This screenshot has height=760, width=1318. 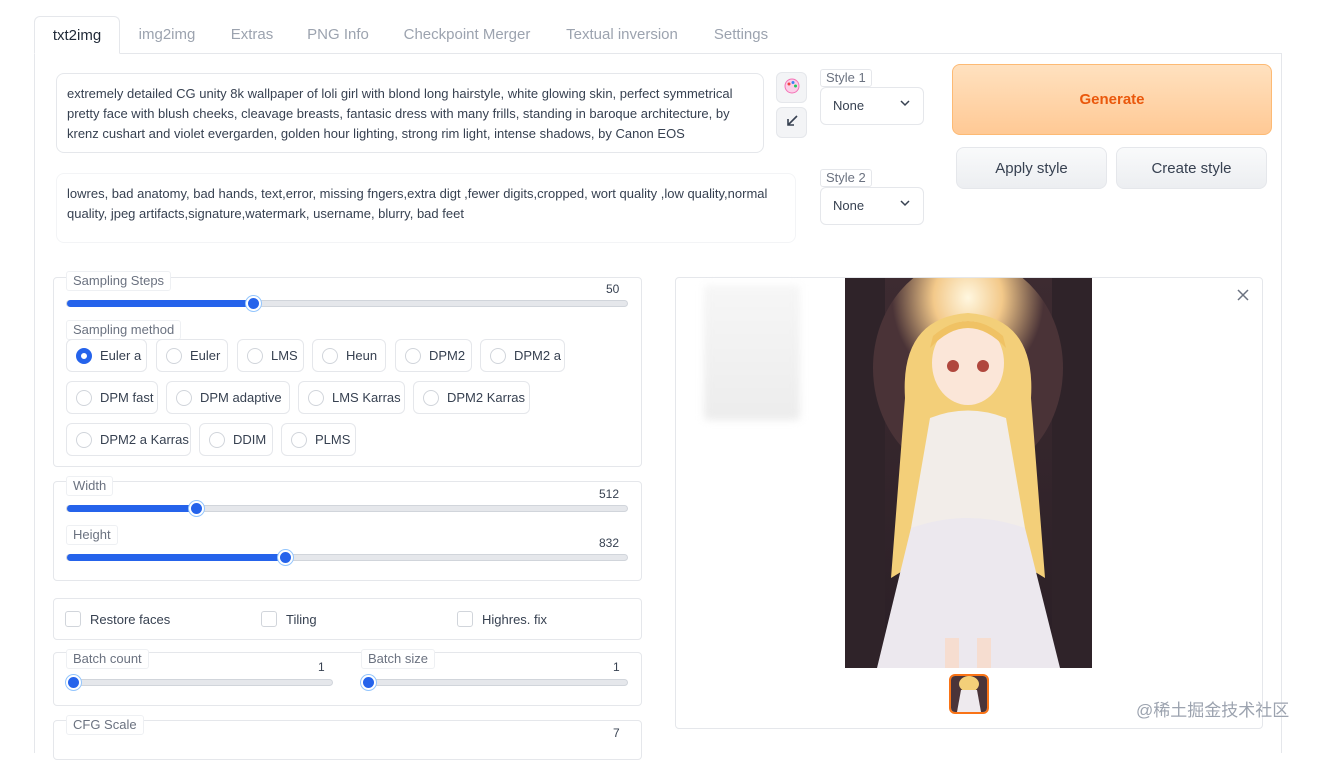 What do you see at coordinates (105, 725) in the screenshot?
I see `cfg-scale-label: CFG Scale` at bounding box center [105, 725].